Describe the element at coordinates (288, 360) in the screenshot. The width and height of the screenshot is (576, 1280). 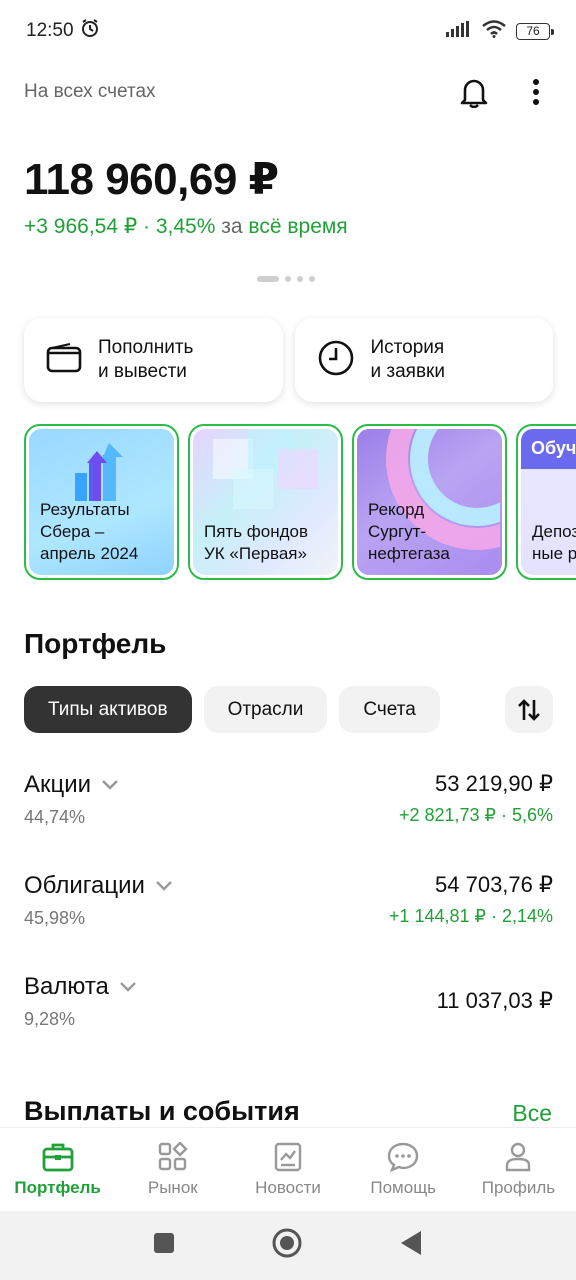
I see `quick-actions: Пополнить и вывести История и заявки` at that location.